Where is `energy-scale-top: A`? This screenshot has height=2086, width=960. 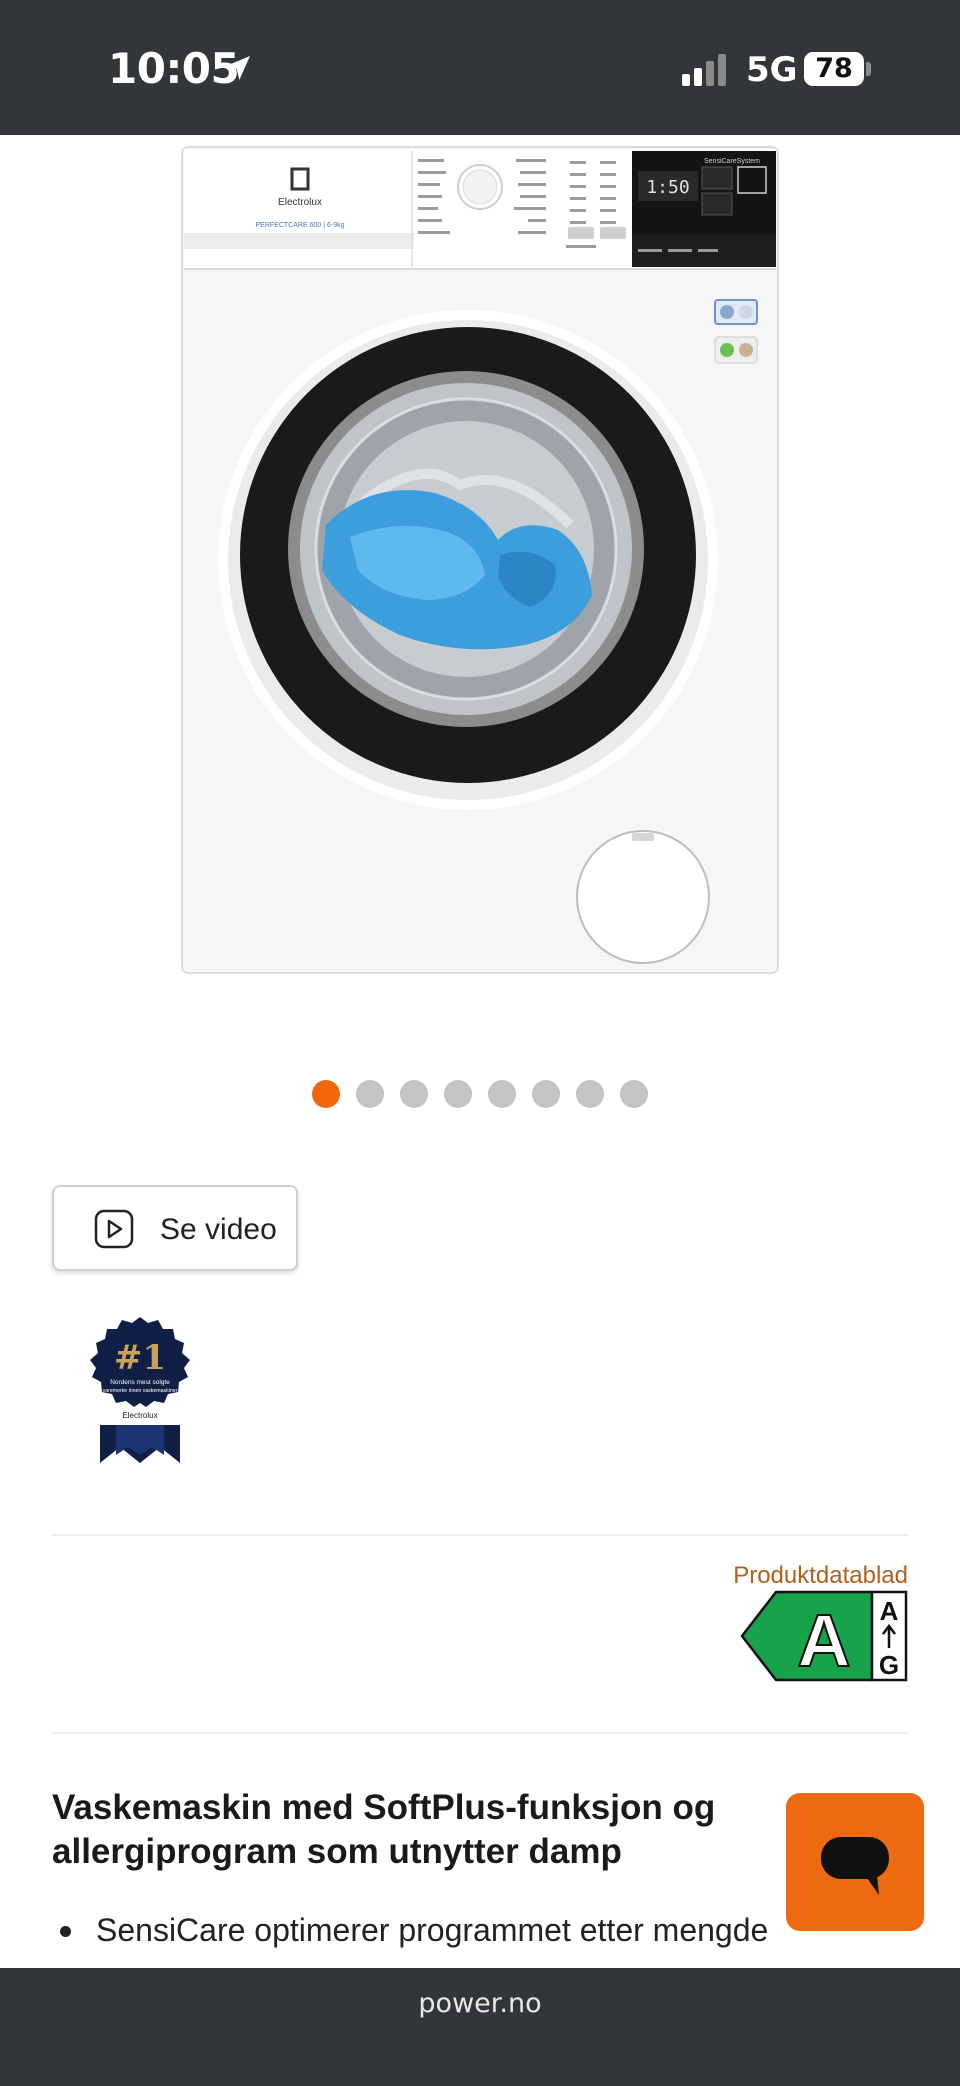
energy-scale-top: A is located at coordinates (889, 1611).